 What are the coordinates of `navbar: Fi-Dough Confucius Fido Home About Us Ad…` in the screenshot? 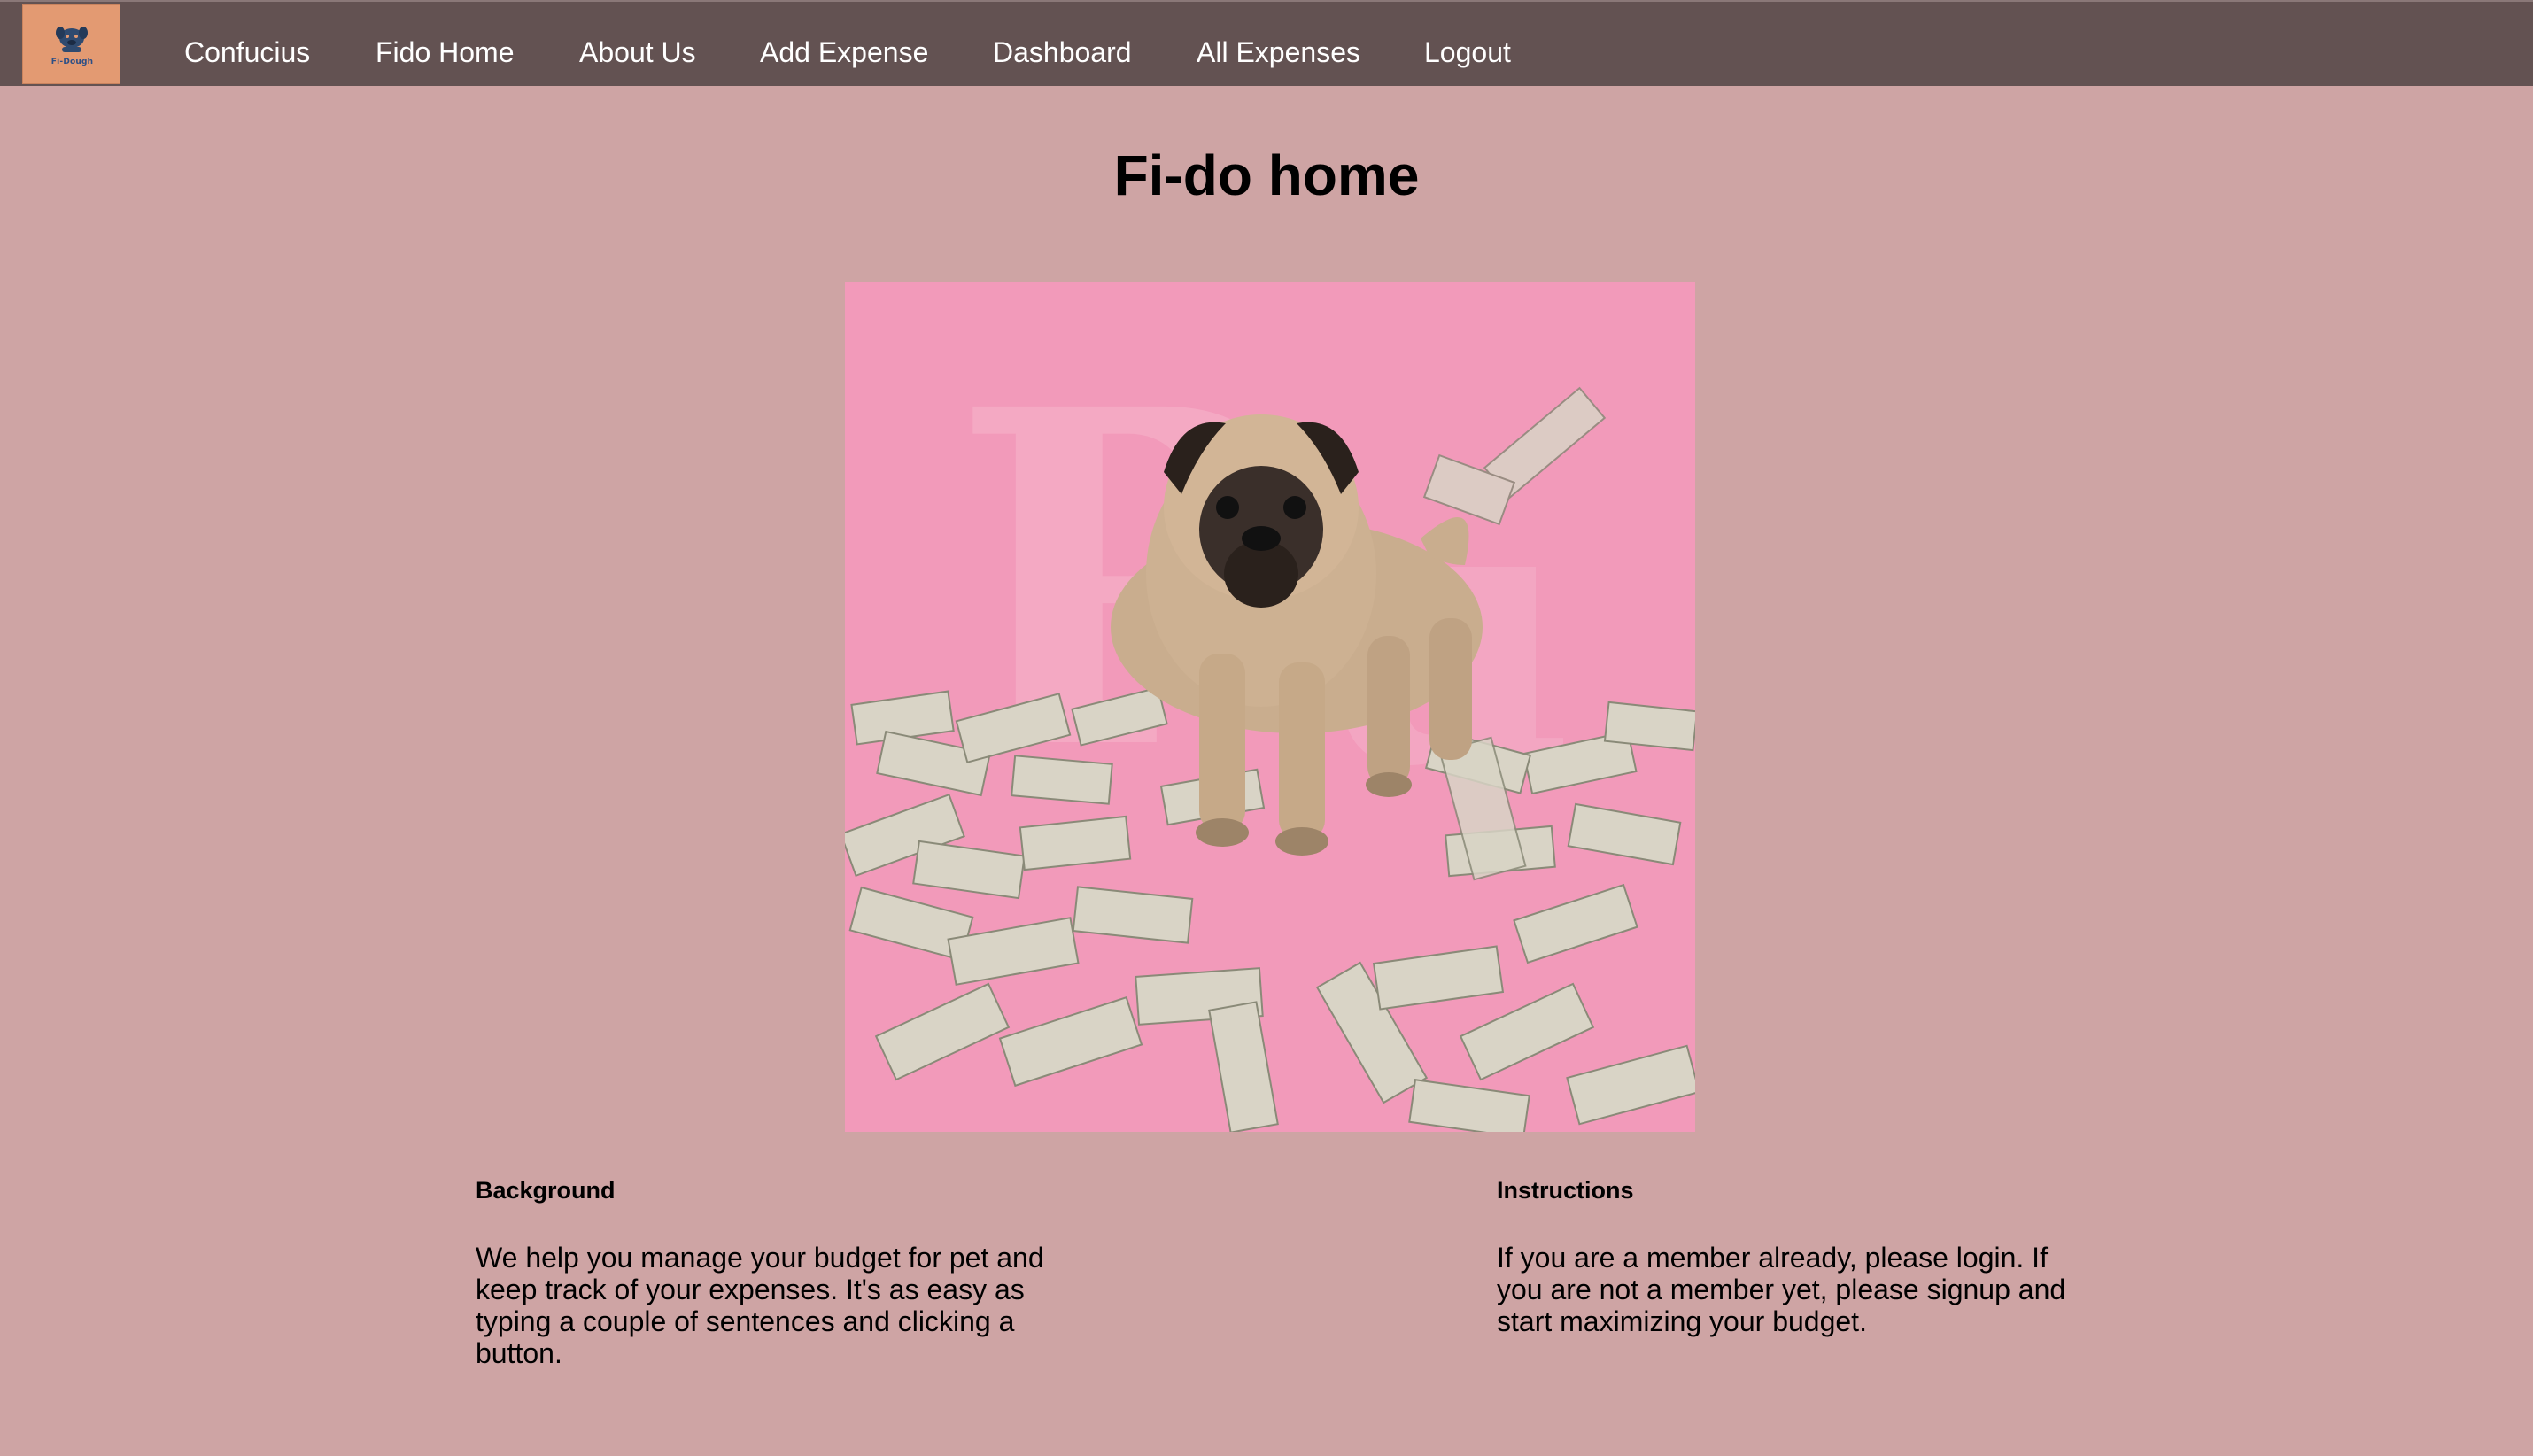 It's located at (1266, 43).